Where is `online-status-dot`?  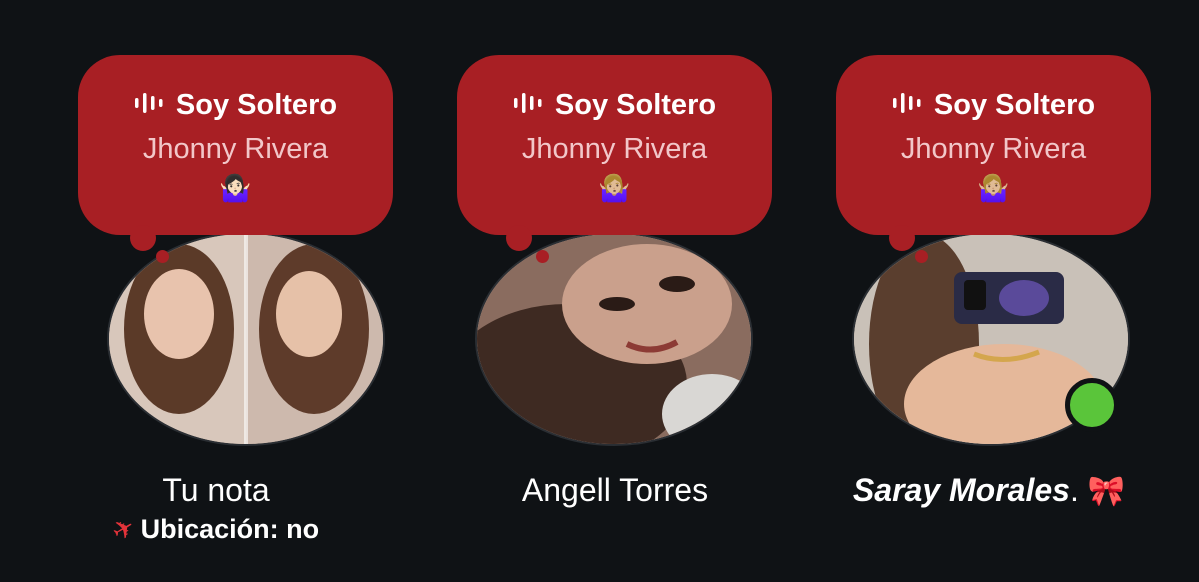
online-status-dot is located at coordinates (1092, 405).